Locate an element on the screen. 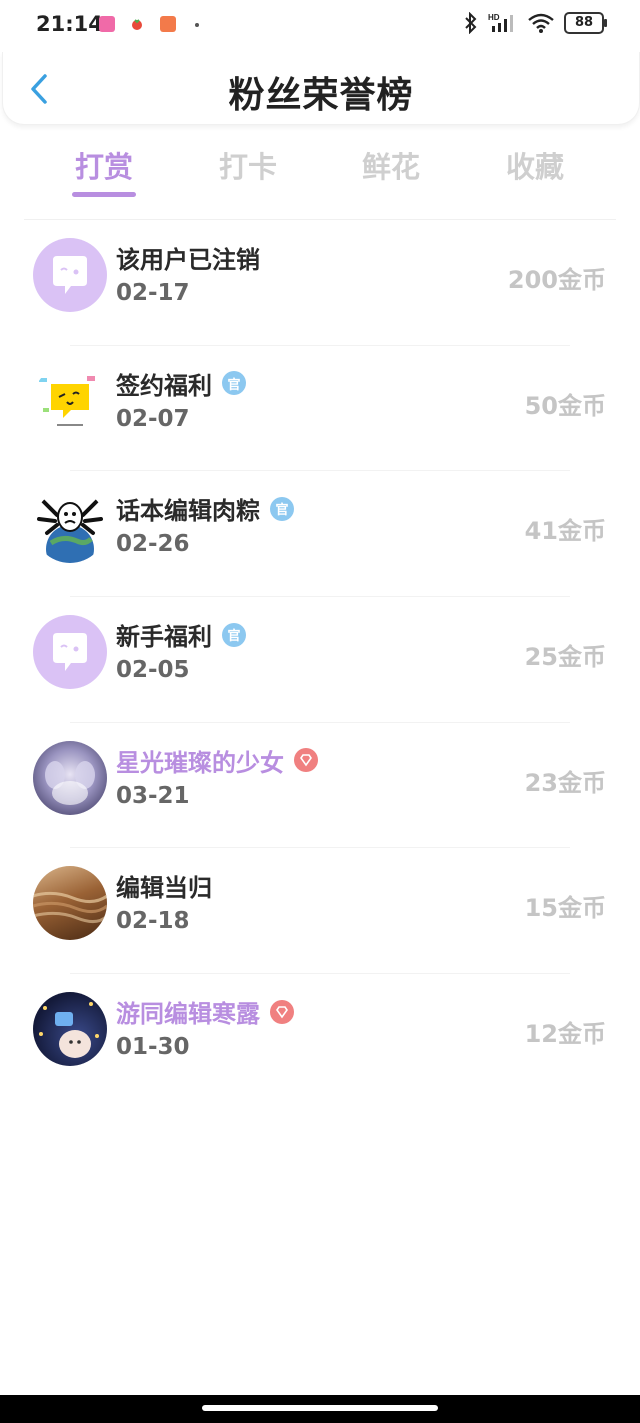 This screenshot has height=1423, width=640. tab-tip: 打赏 is located at coordinates (104, 165).